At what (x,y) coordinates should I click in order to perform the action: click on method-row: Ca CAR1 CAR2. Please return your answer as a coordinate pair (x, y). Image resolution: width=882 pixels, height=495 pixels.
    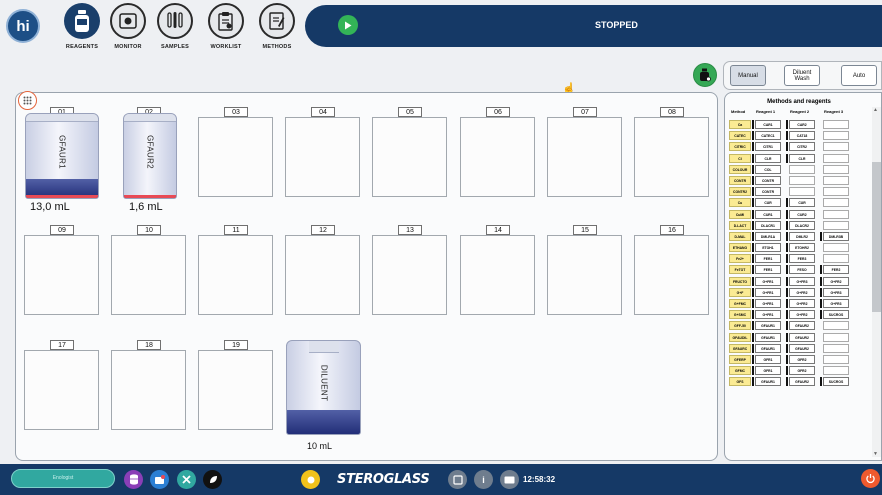
    Looking at the image, I should click on (798, 124).